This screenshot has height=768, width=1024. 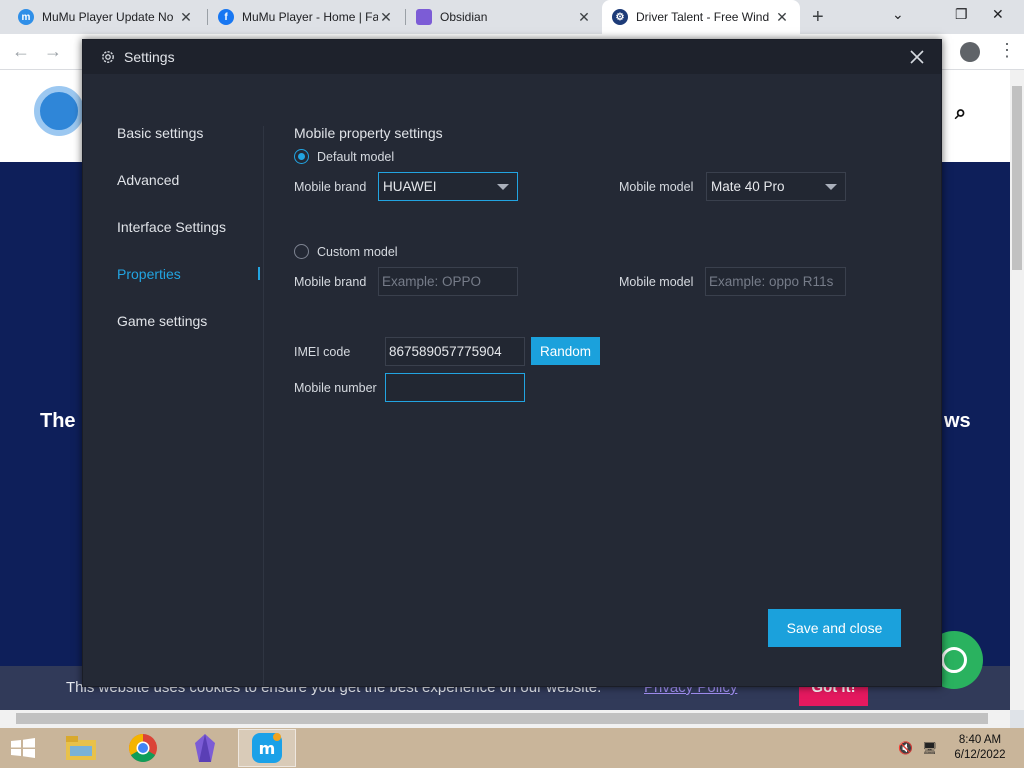 I want to click on horizontal-scrollbar, so click(x=505, y=719).